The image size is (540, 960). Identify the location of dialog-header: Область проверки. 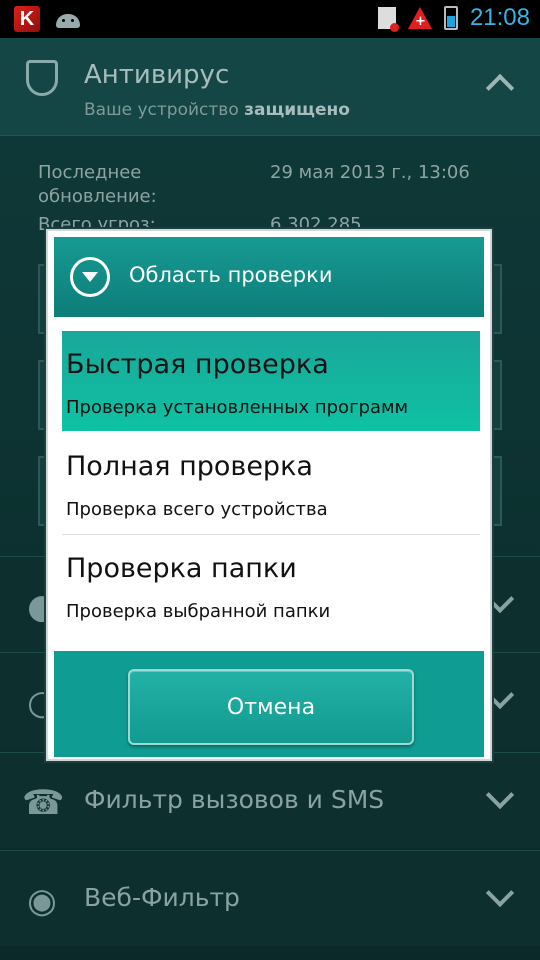
(269, 277).